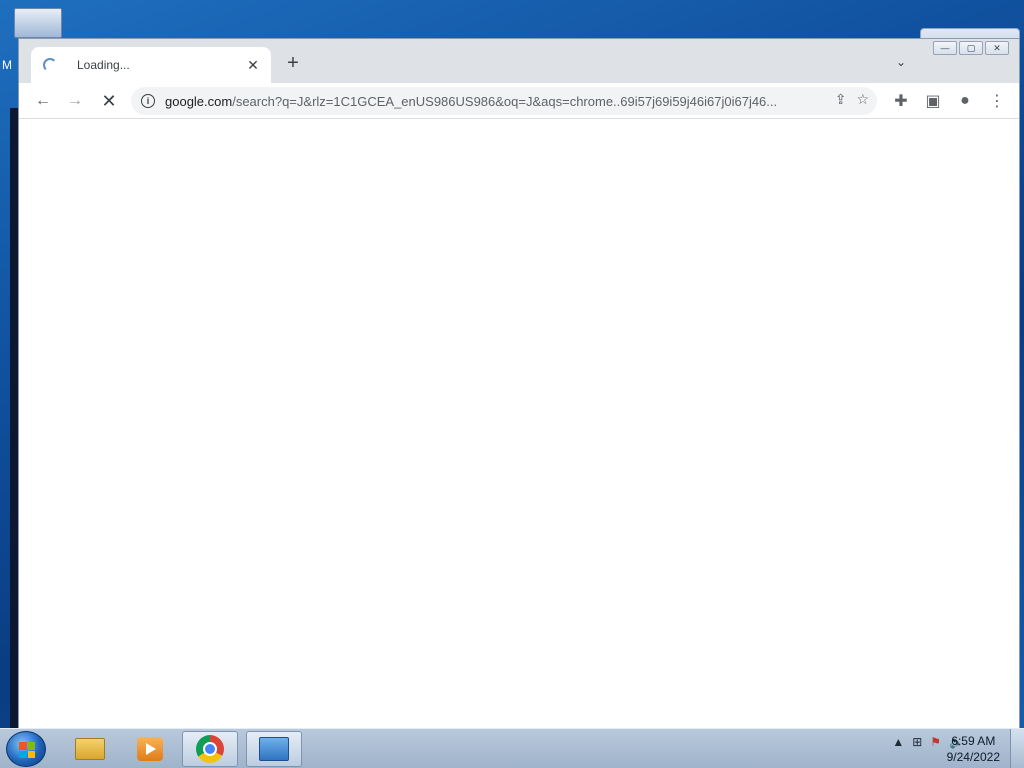  I want to click on media-player-icon, so click(150, 749).